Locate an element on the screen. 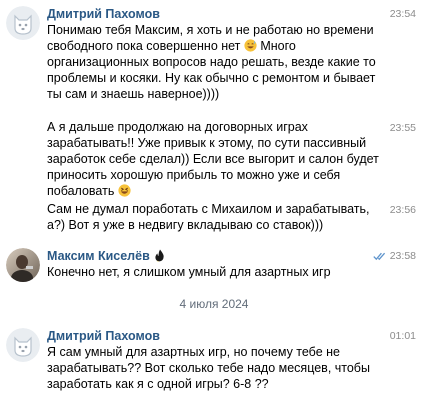 The width and height of the screenshot is (428, 403). message-time-status: 23:58 is located at coordinates (394, 256).